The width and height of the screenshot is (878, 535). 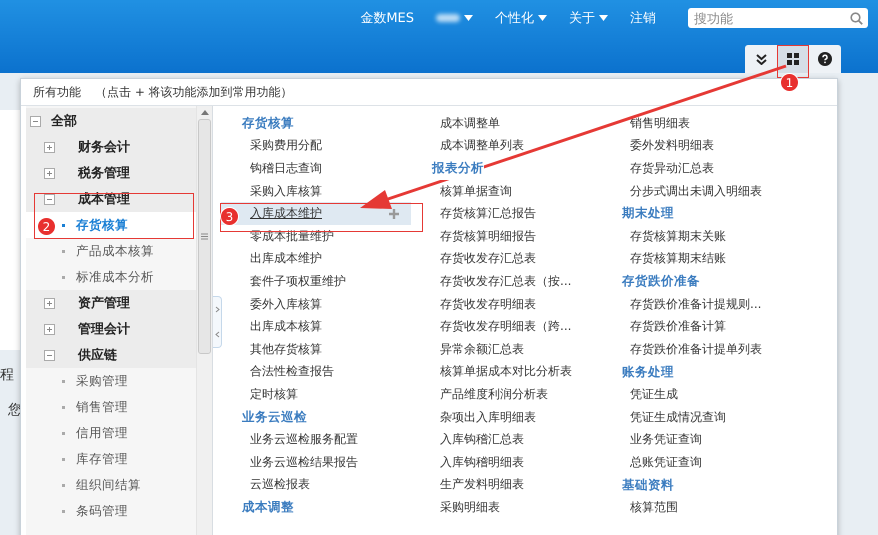 What do you see at coordinates (696, 439) in the screenshot?
I see `function-link: 业务凭证查询` at bounding box center [696, 439].